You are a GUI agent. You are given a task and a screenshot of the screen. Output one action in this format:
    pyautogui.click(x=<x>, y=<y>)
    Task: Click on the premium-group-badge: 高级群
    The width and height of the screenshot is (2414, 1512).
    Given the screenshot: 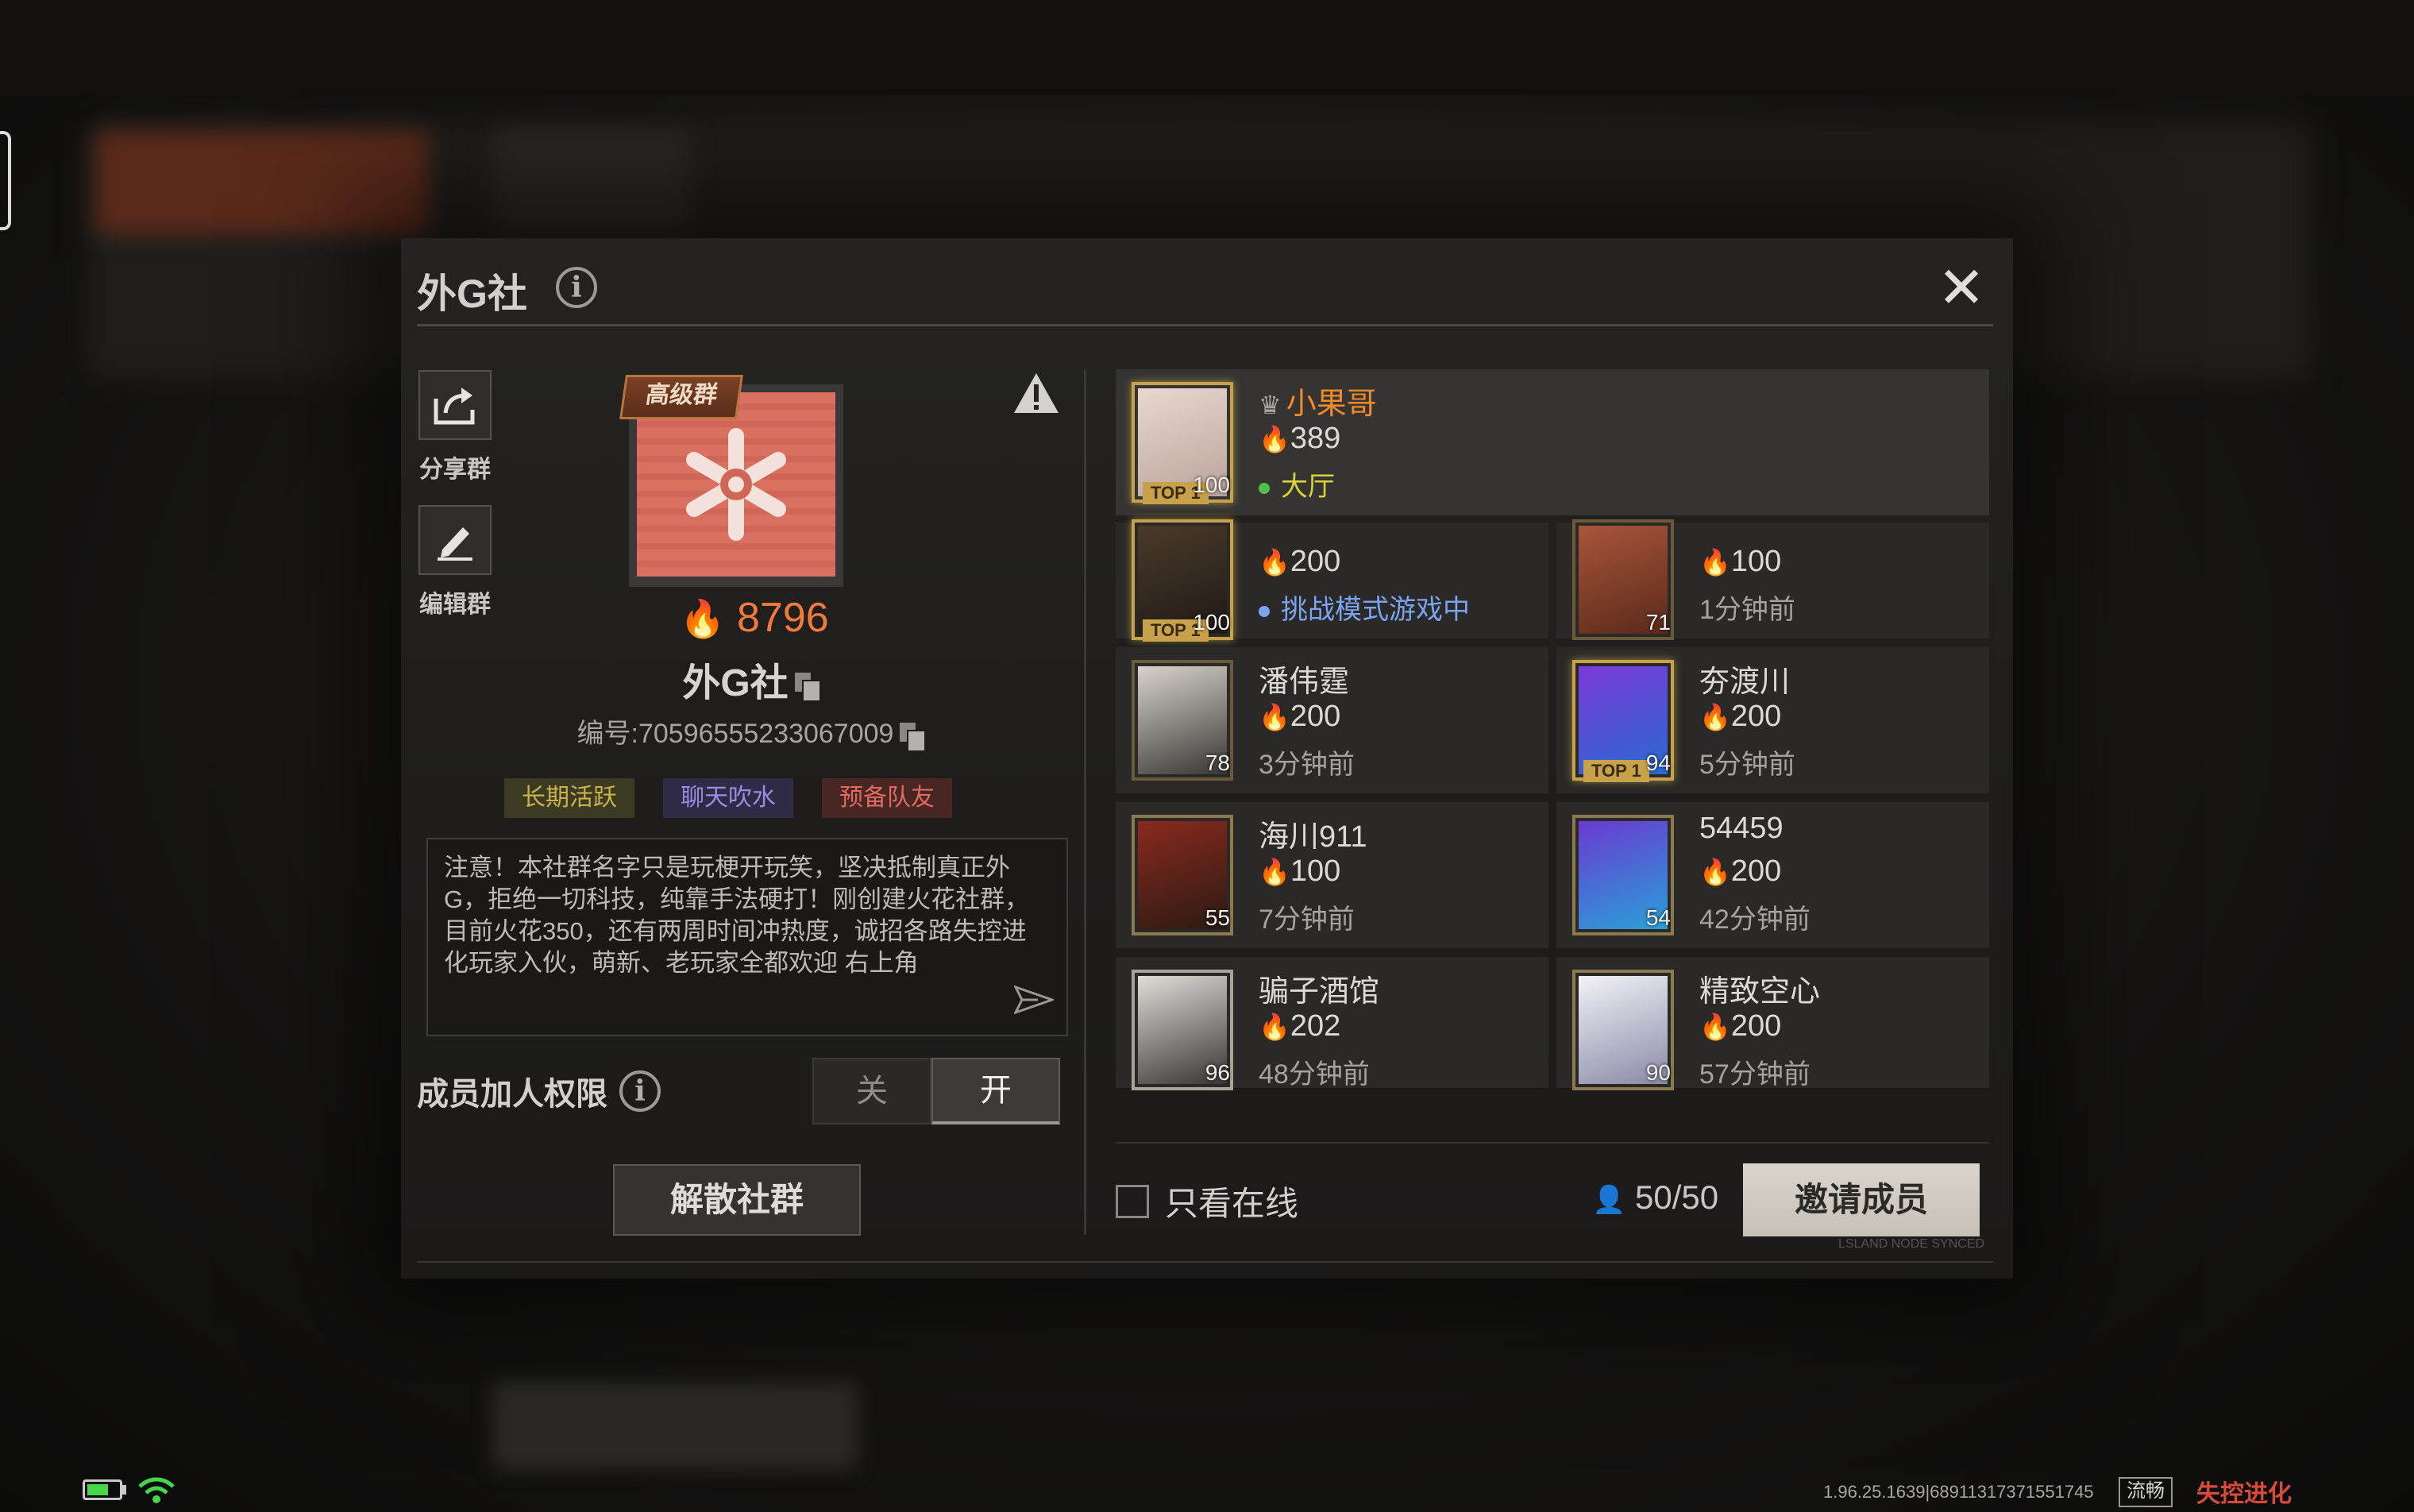 What is the action you would take?
    pyautogui.click(x=681, y=397)
    